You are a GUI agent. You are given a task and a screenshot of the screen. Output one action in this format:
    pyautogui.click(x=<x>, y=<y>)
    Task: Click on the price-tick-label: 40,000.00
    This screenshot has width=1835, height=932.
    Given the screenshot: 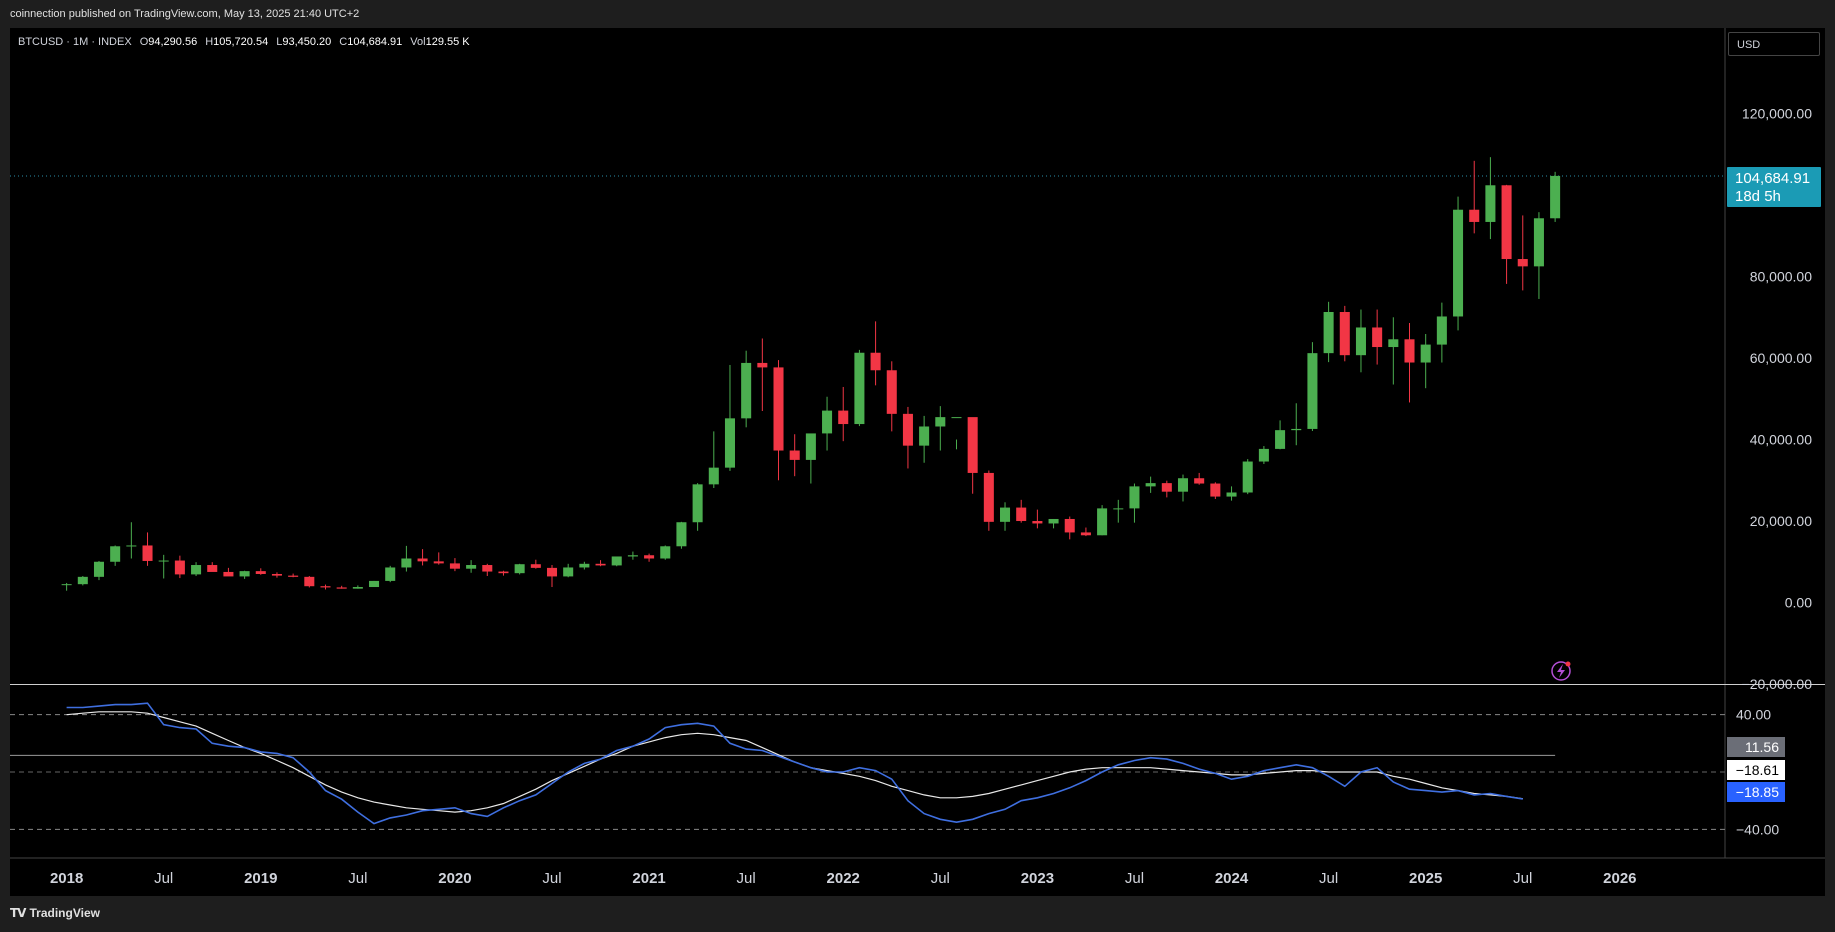 What is the action you would take?
    pyautogui.click(x=1781, y=440)
    